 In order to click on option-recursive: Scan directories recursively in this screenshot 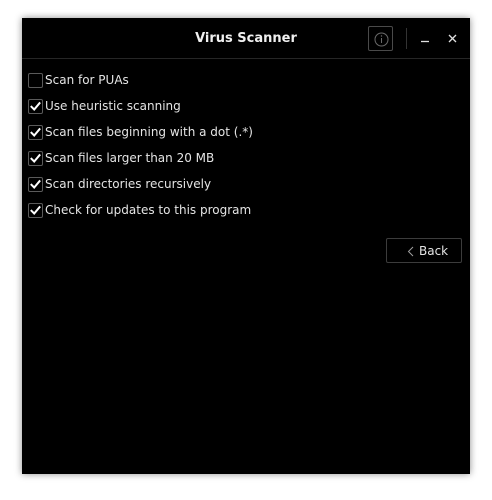, I will do `click(178, 187)`.